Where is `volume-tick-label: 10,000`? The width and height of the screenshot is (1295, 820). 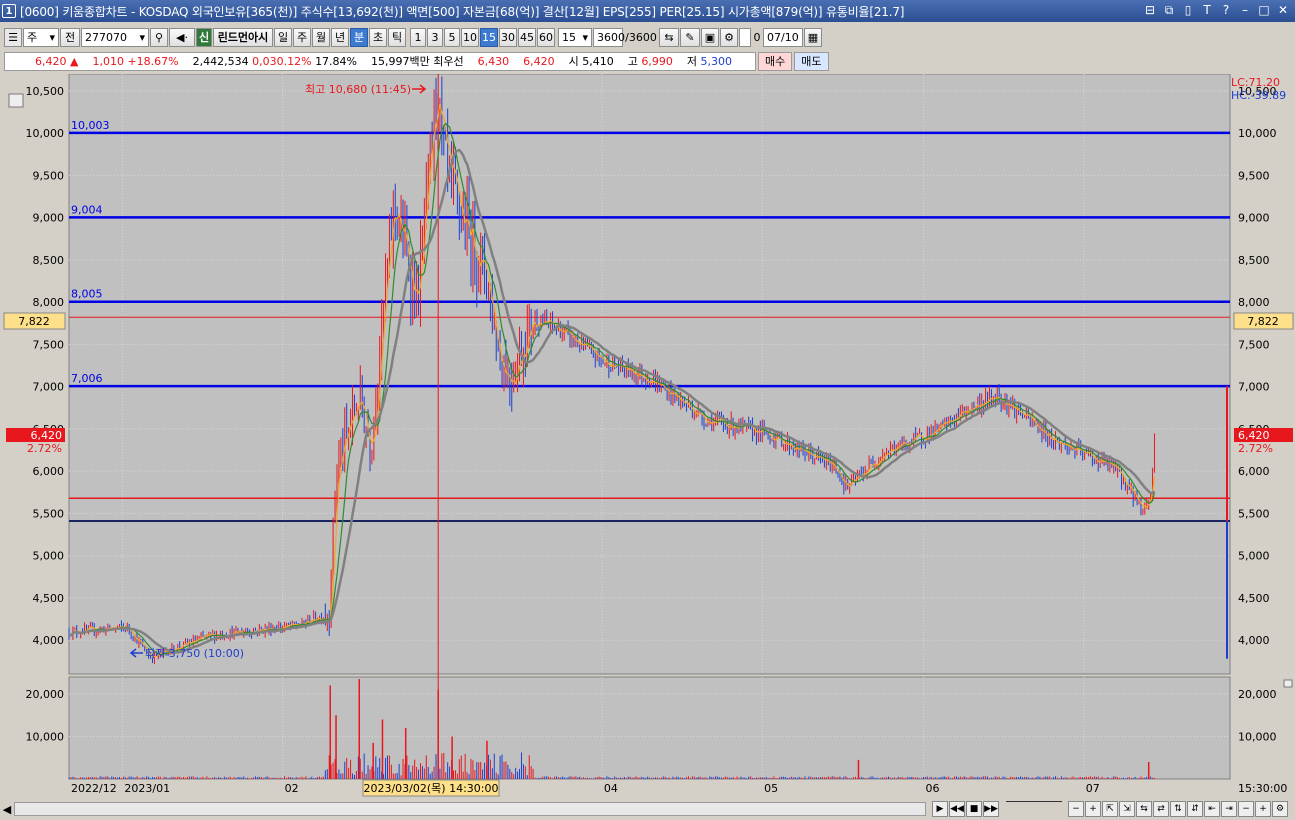
volume-tick-label: 10,000 is located at coordinates (45, 737).